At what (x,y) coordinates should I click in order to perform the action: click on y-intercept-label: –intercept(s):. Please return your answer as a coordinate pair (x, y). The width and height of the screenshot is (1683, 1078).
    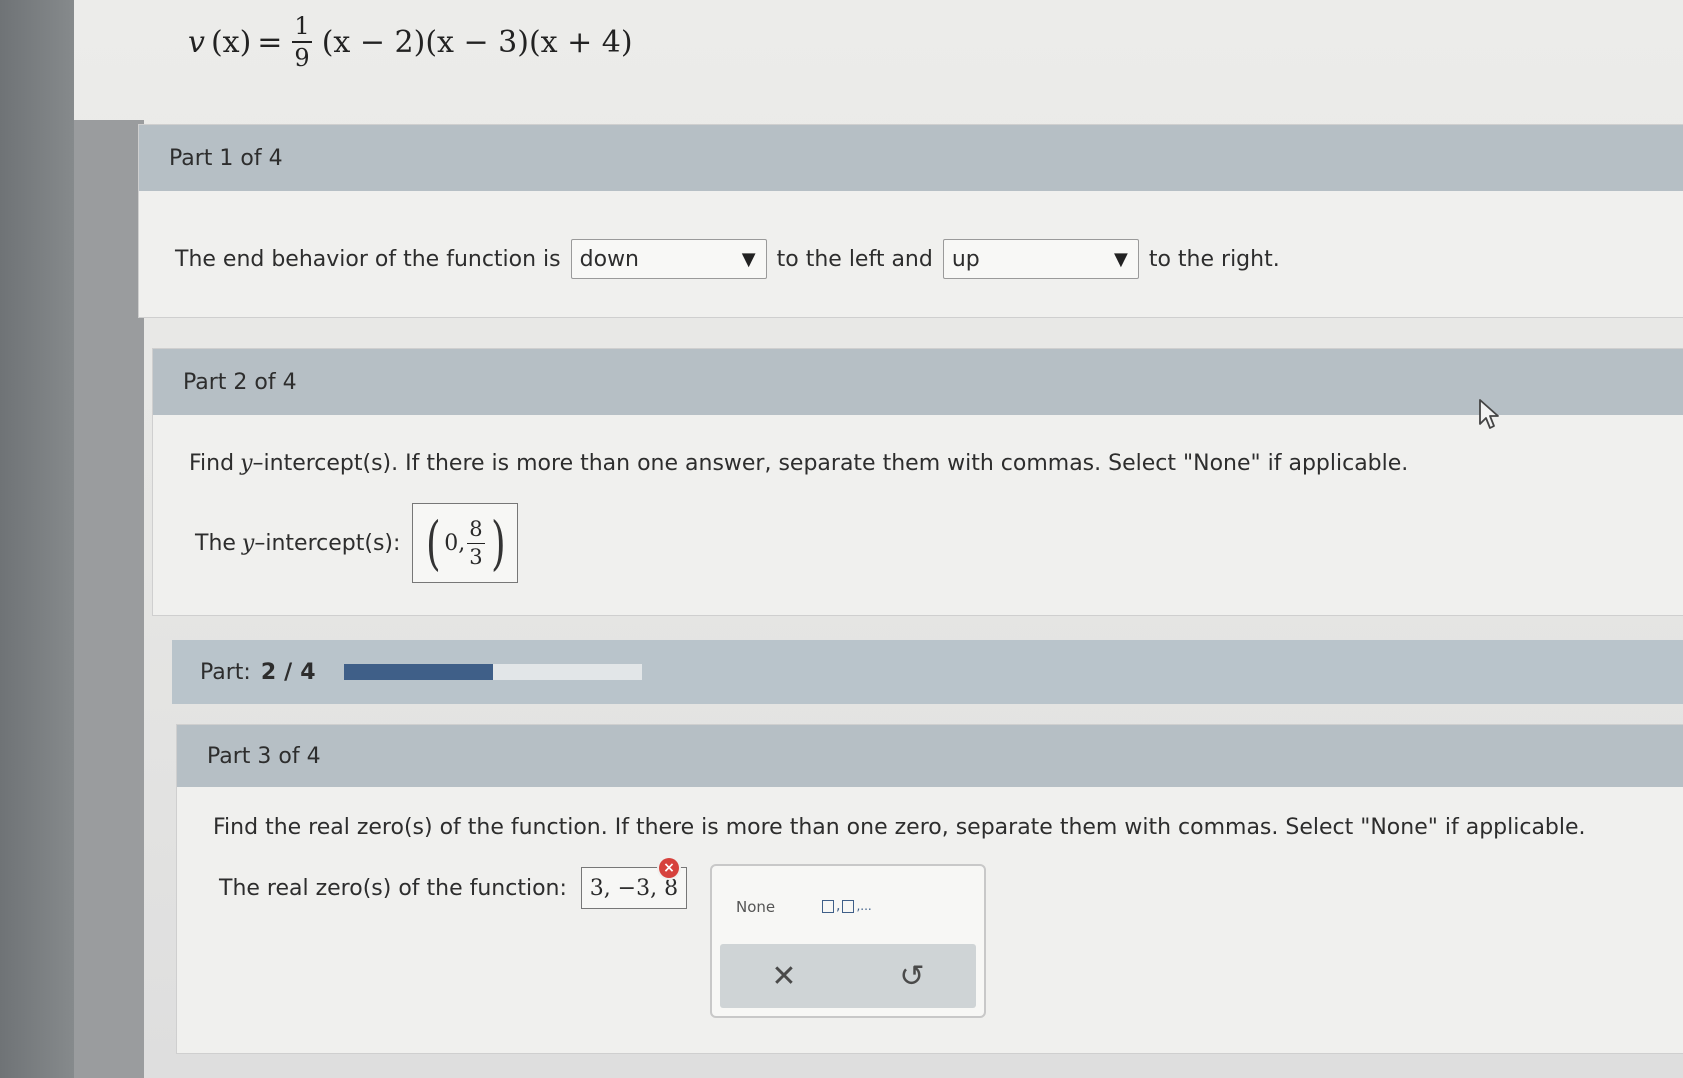
    Looking at the image, I should click on (327, 543).